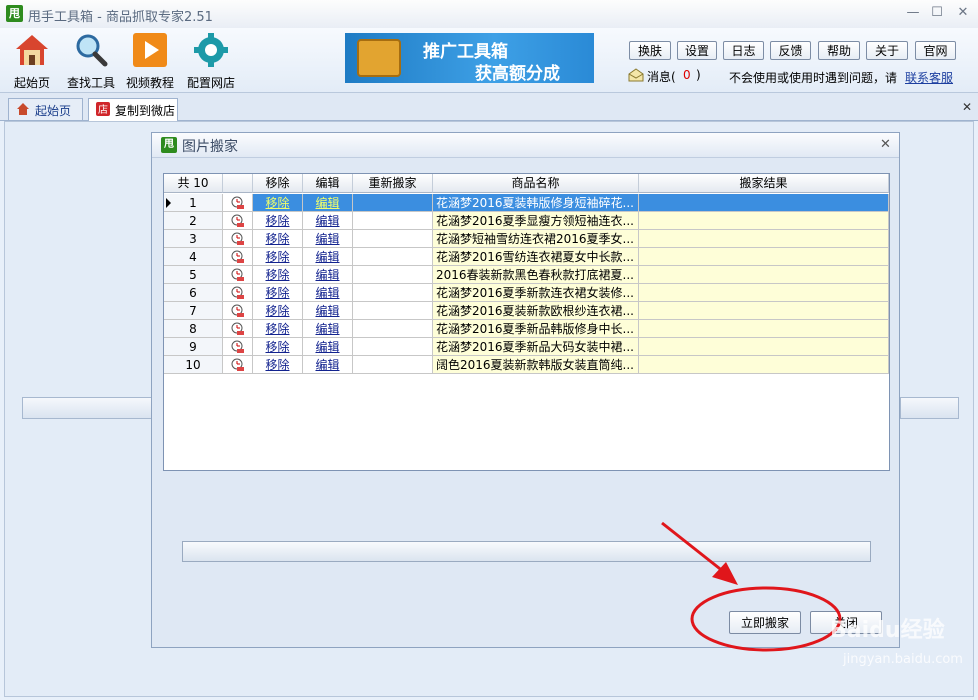  I want to click on settings-button: 设置, so click(697, 50).